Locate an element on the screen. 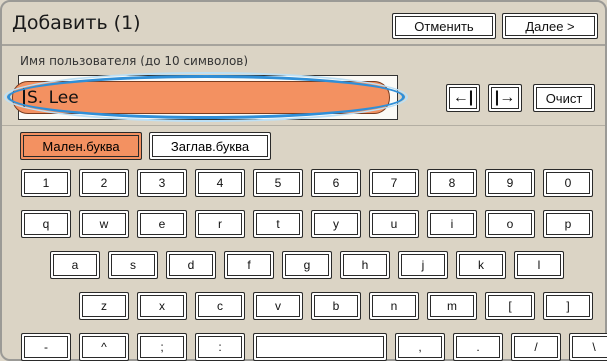  key: h is located at coordinates (365, 265).